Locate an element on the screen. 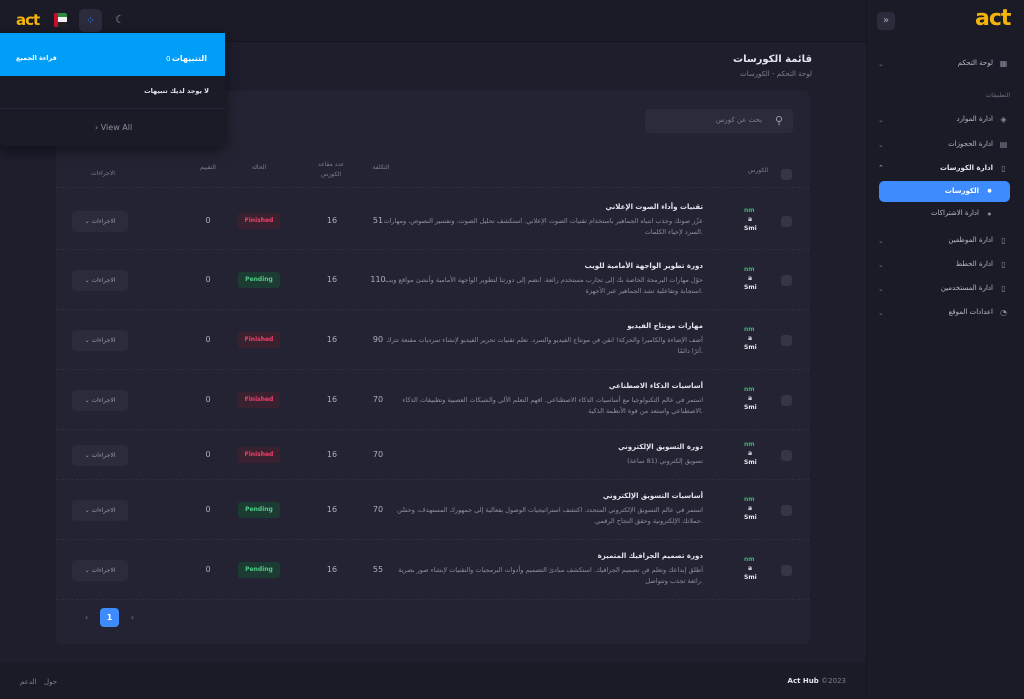 The image size is (1024, 699). page-title: قائمة الكورسات is located at coordinates (772, 59).